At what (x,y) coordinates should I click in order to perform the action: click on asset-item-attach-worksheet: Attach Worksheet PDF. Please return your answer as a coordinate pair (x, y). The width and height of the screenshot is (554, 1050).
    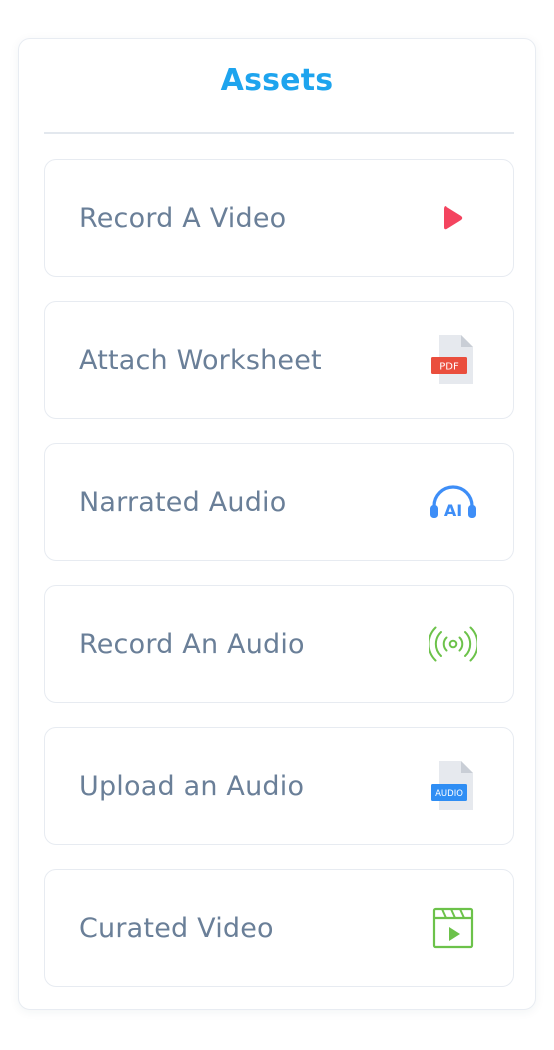
    Looking at the image, I should click on (279, 360).